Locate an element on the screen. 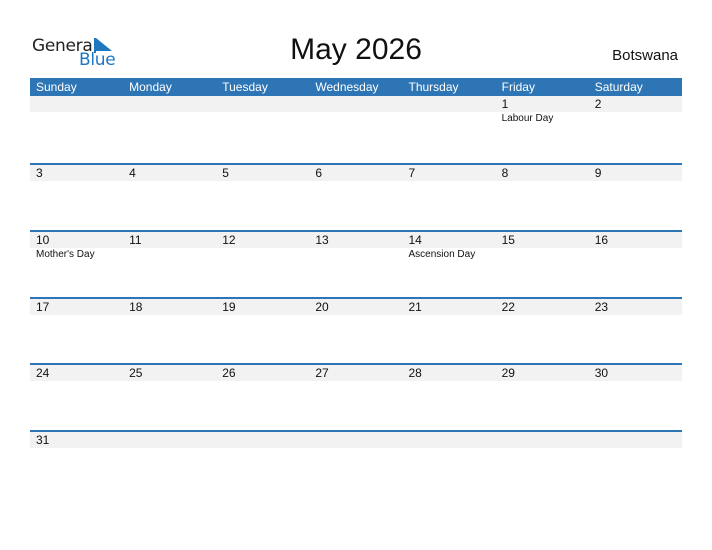  day-cell: 10 Mother's Day is located at coordinates (77, 264).